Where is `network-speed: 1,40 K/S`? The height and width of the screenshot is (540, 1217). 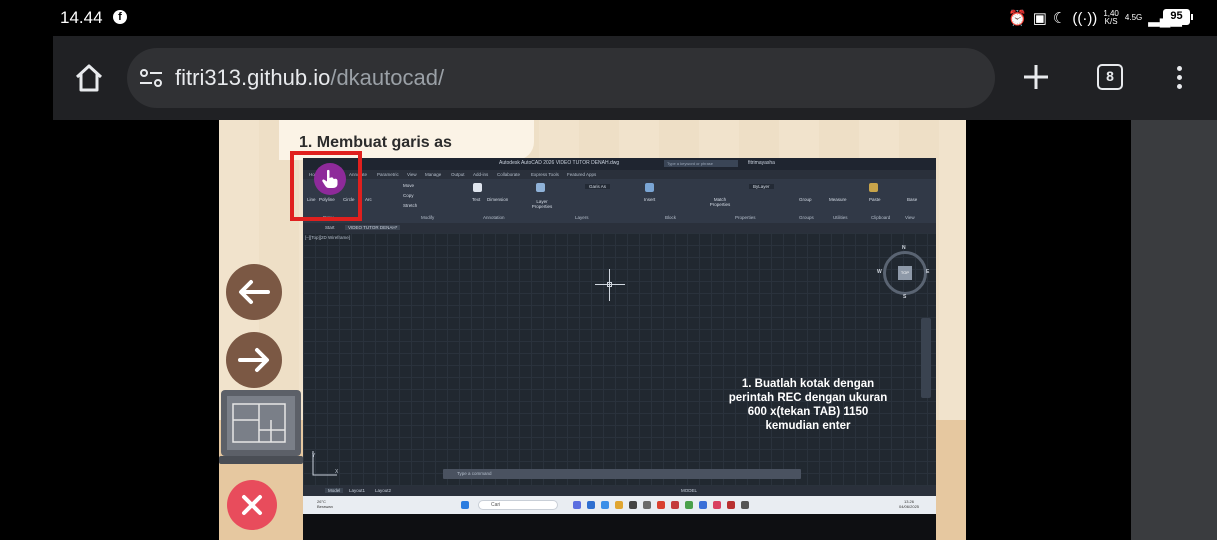
network-speed: 1,40 K/S is located at coordinates (1111, 17).